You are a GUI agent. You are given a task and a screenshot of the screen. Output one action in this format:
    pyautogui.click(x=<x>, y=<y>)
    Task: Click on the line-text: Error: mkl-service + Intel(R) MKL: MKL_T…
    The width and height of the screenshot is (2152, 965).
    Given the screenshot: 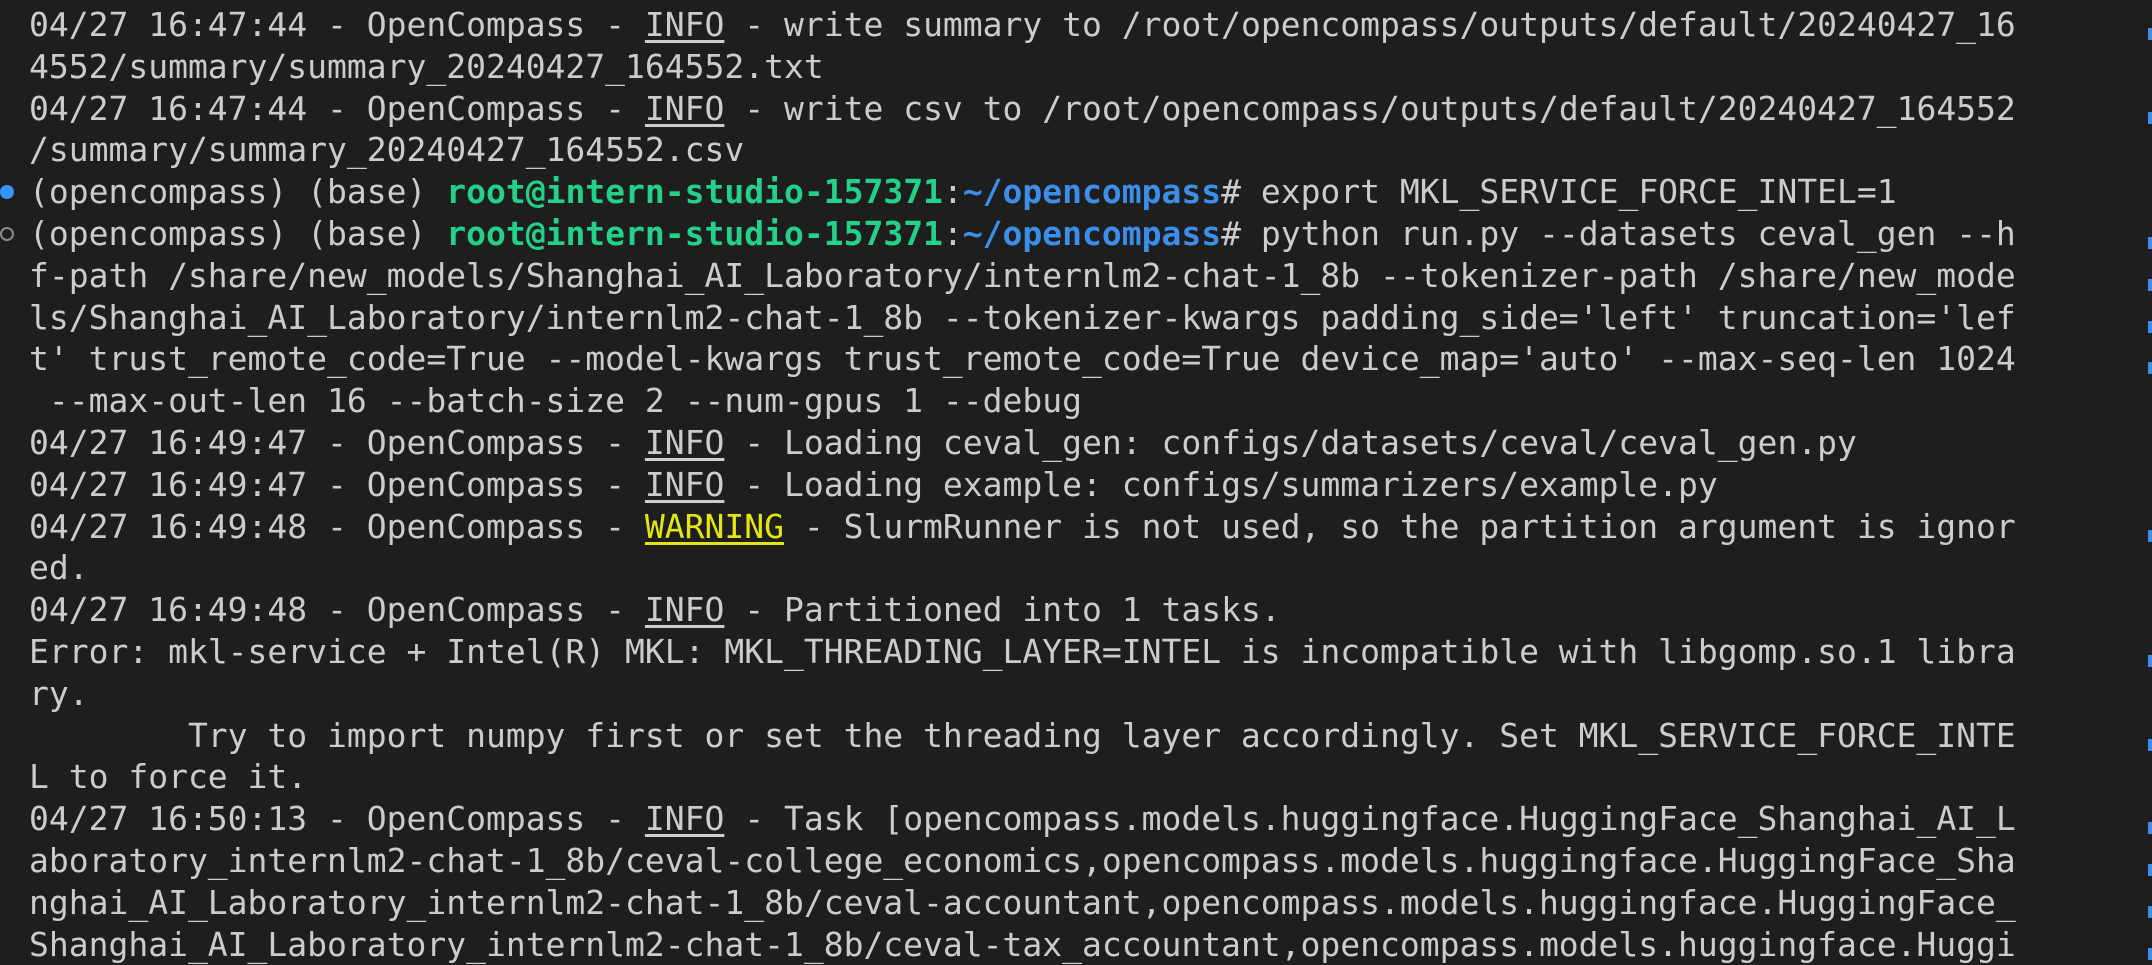 What is the action you would take?
    pyautogui.click(x=1022, y=651)
    